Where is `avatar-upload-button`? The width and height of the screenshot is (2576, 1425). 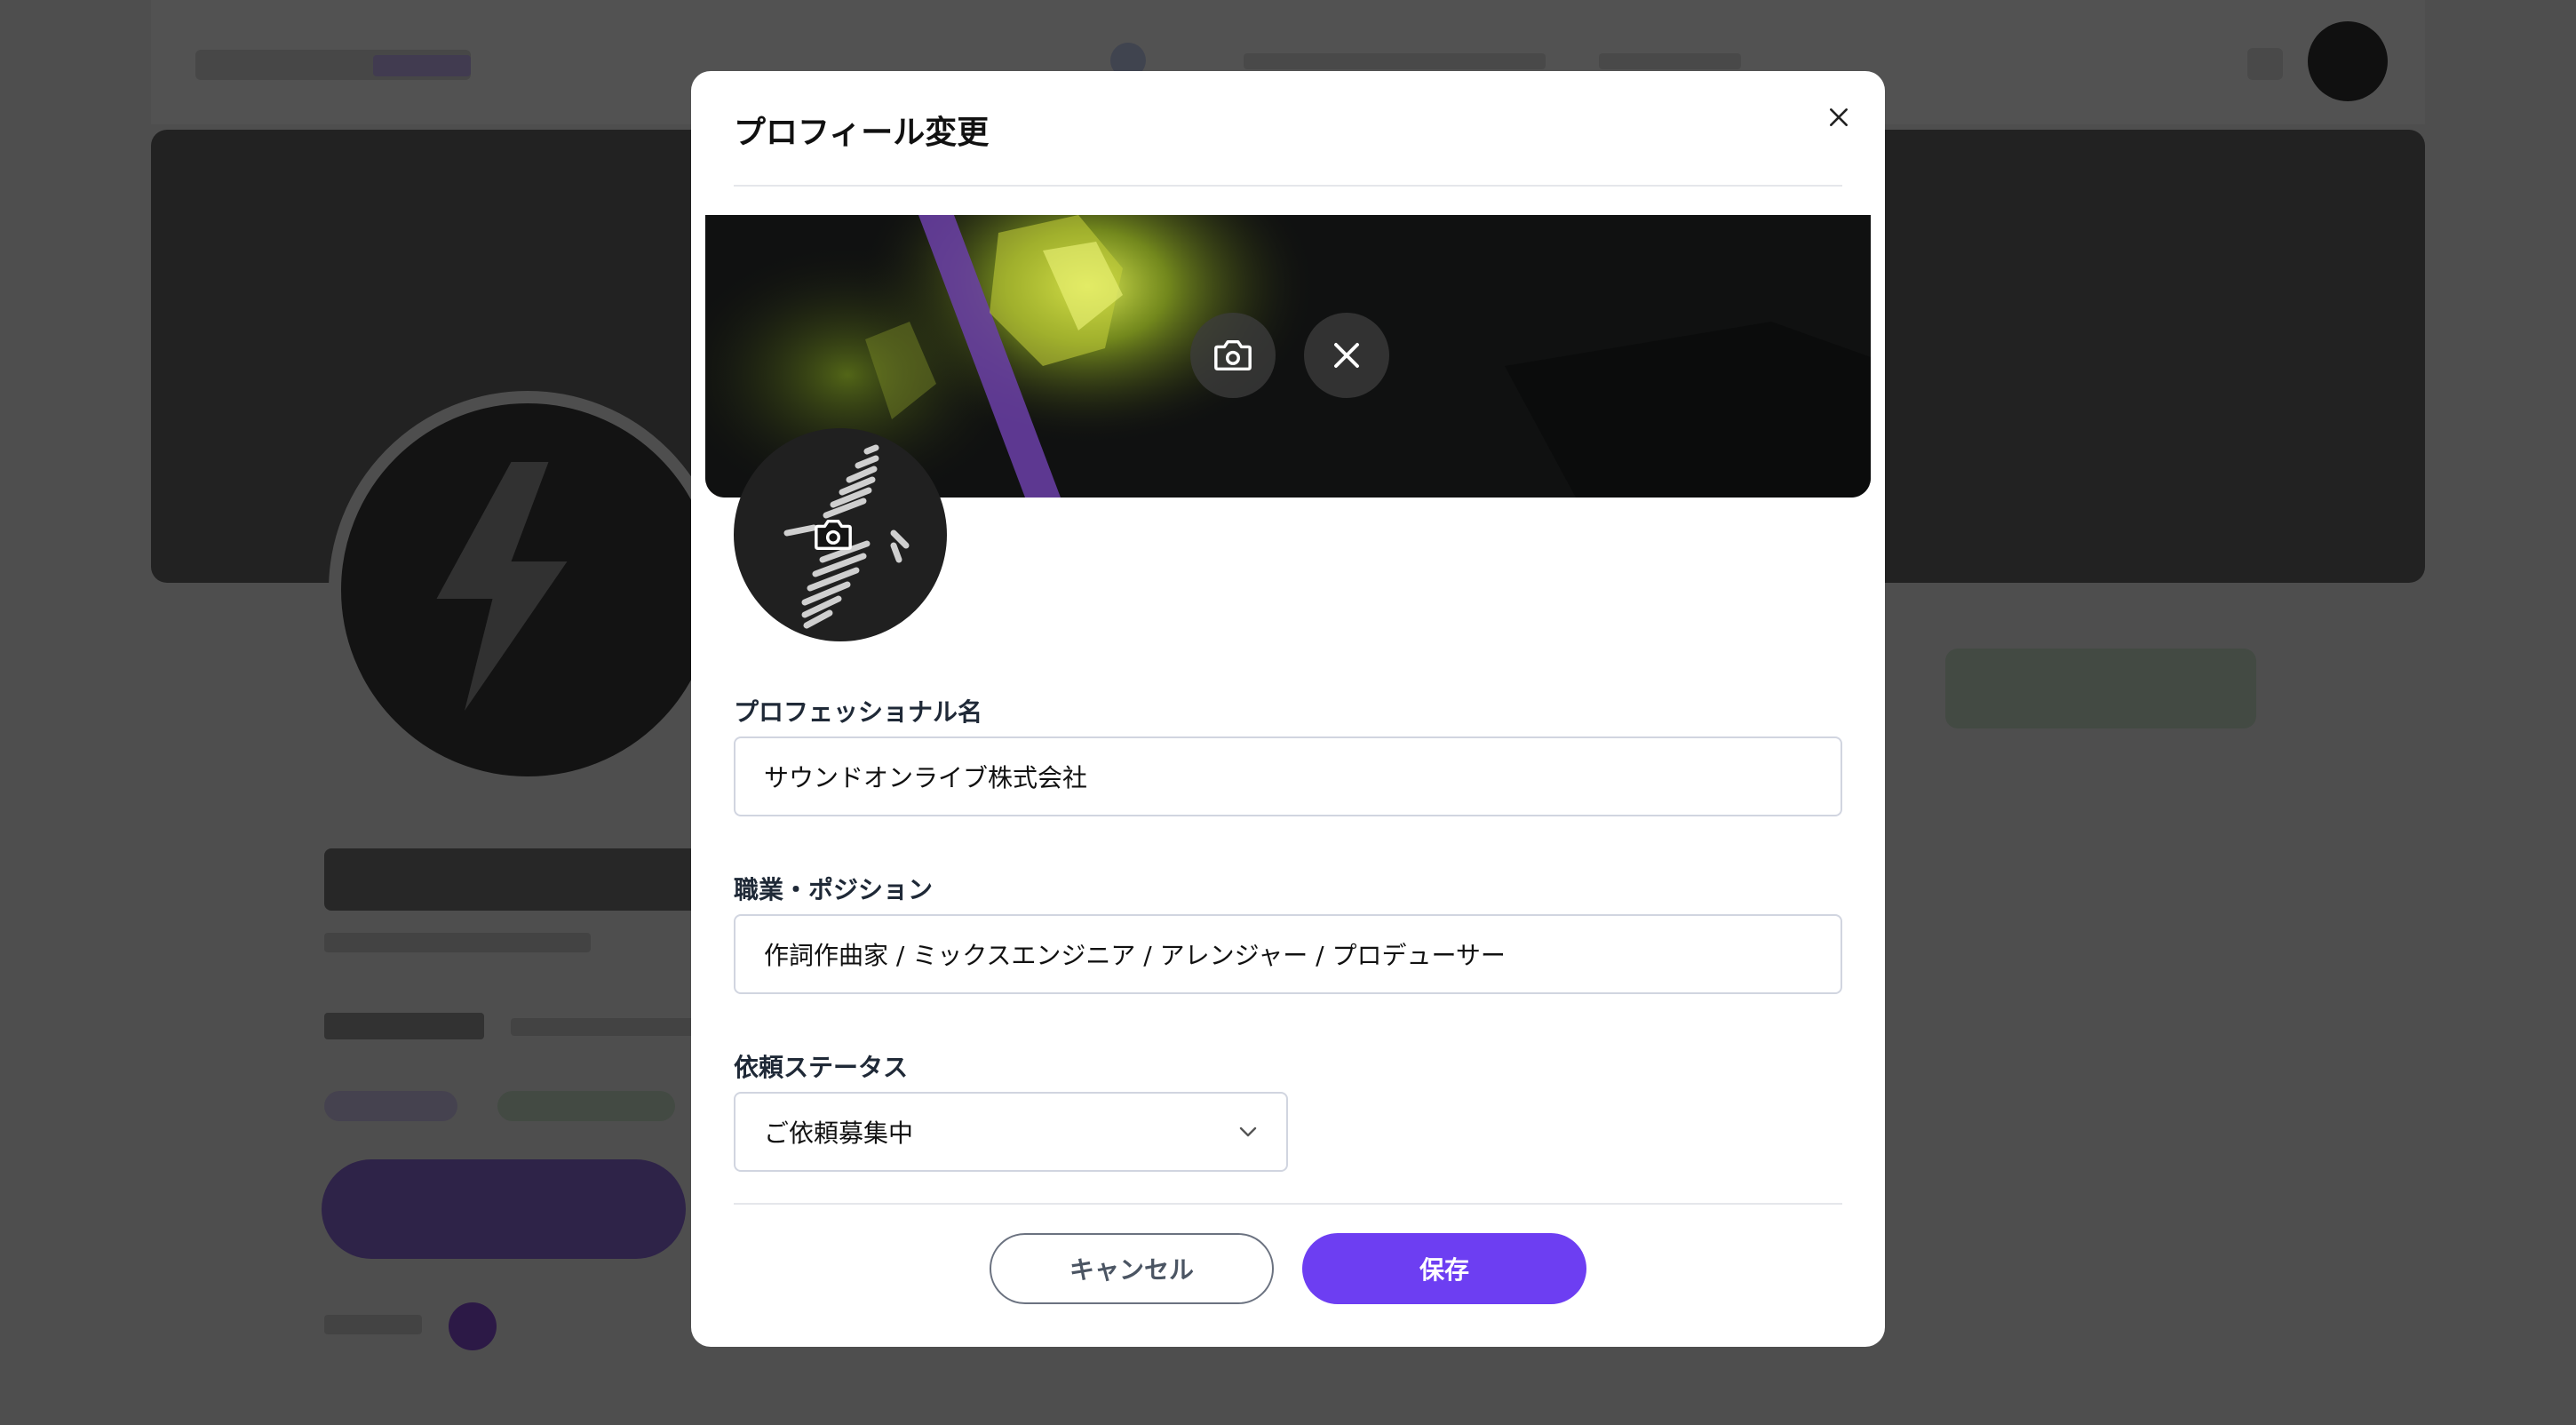 avatar-upload-button is located at coordinates (833, 534).